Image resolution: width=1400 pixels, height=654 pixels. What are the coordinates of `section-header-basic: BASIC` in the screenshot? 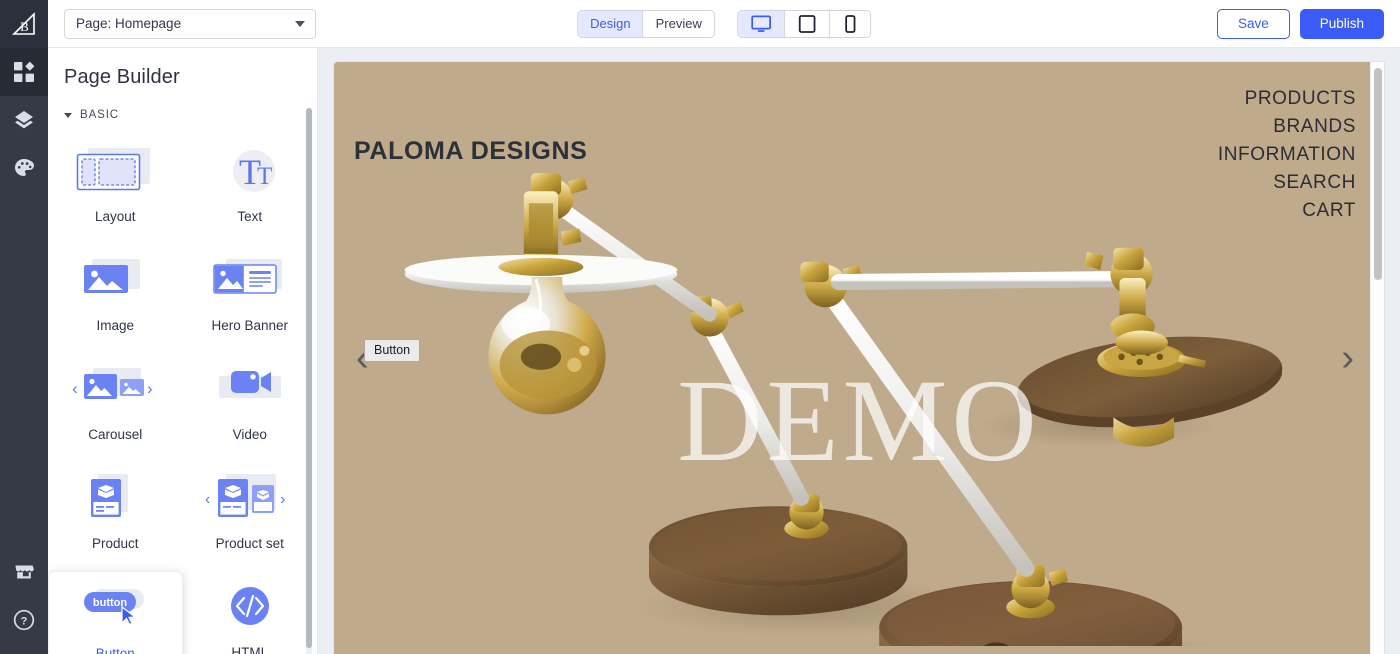 It's located at (182, 114).